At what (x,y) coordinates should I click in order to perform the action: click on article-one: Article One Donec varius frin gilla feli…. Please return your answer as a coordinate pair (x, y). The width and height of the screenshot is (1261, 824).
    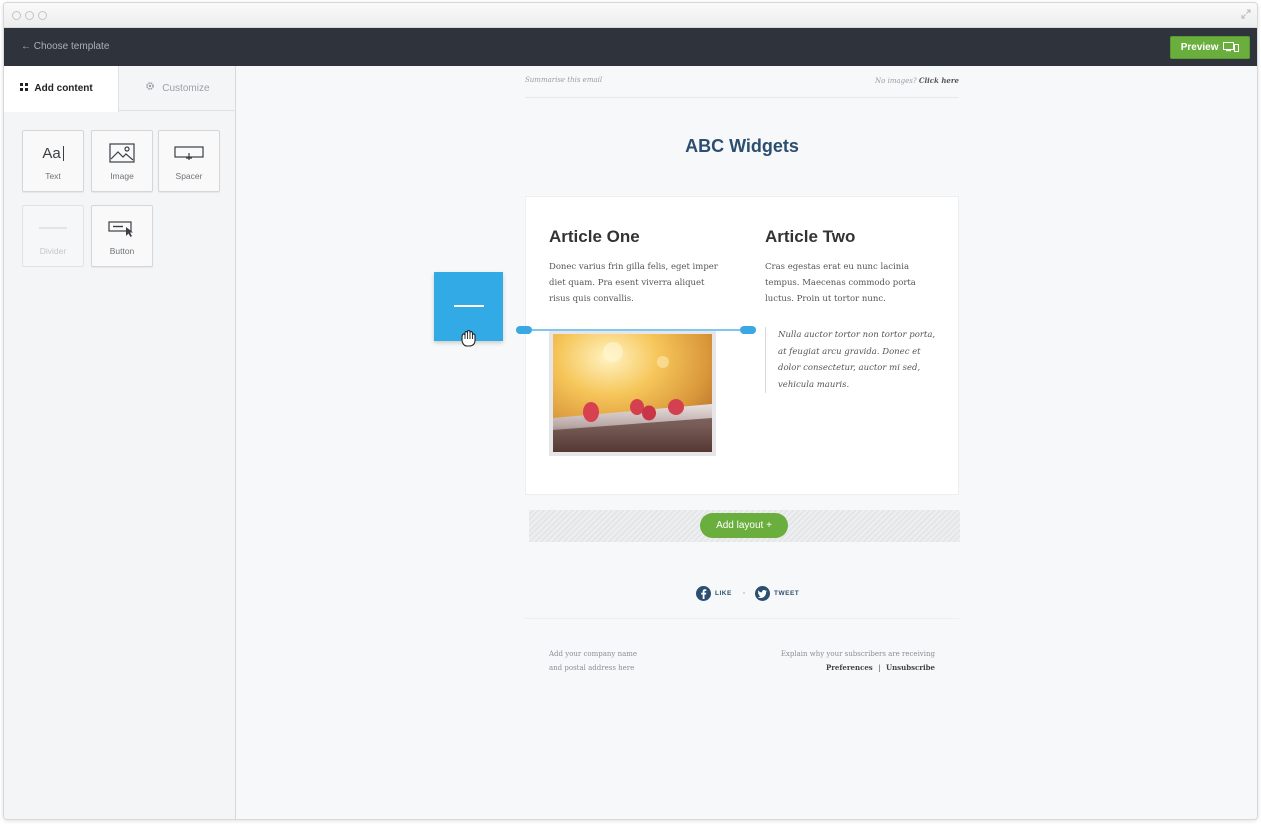
    Looking at the image, I should click on (634, 267).